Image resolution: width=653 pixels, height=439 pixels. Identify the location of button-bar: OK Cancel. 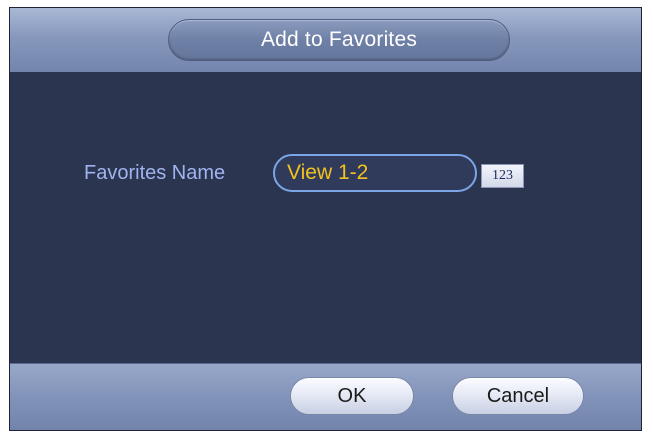
(325, 396).